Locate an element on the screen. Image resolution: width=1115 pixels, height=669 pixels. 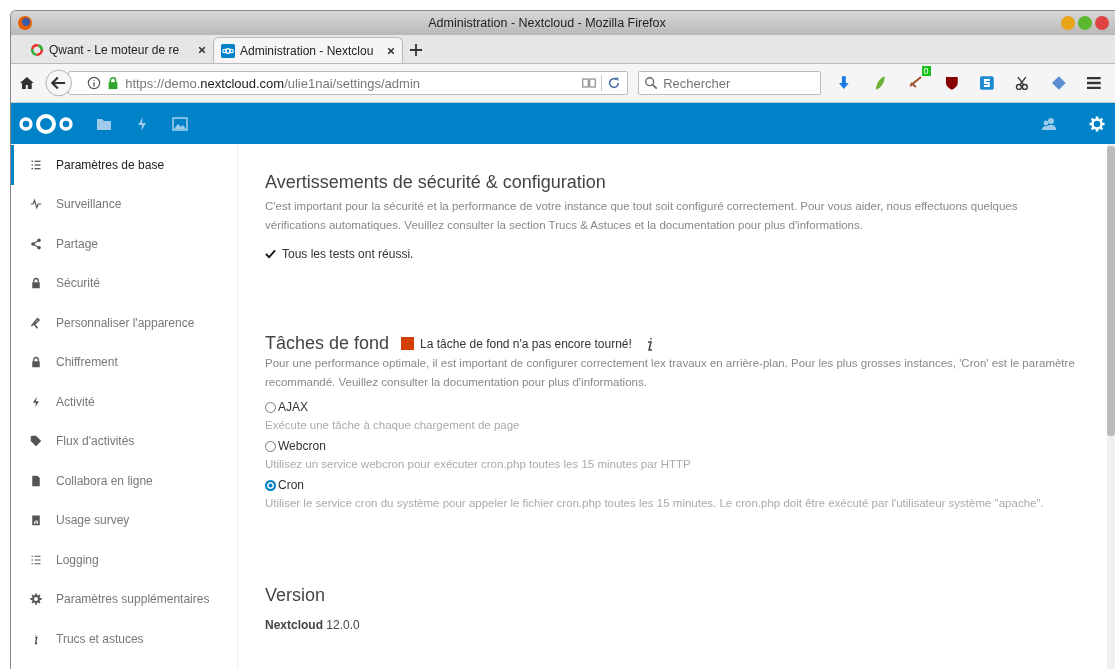
back-button is located at coordinates (58, 83).